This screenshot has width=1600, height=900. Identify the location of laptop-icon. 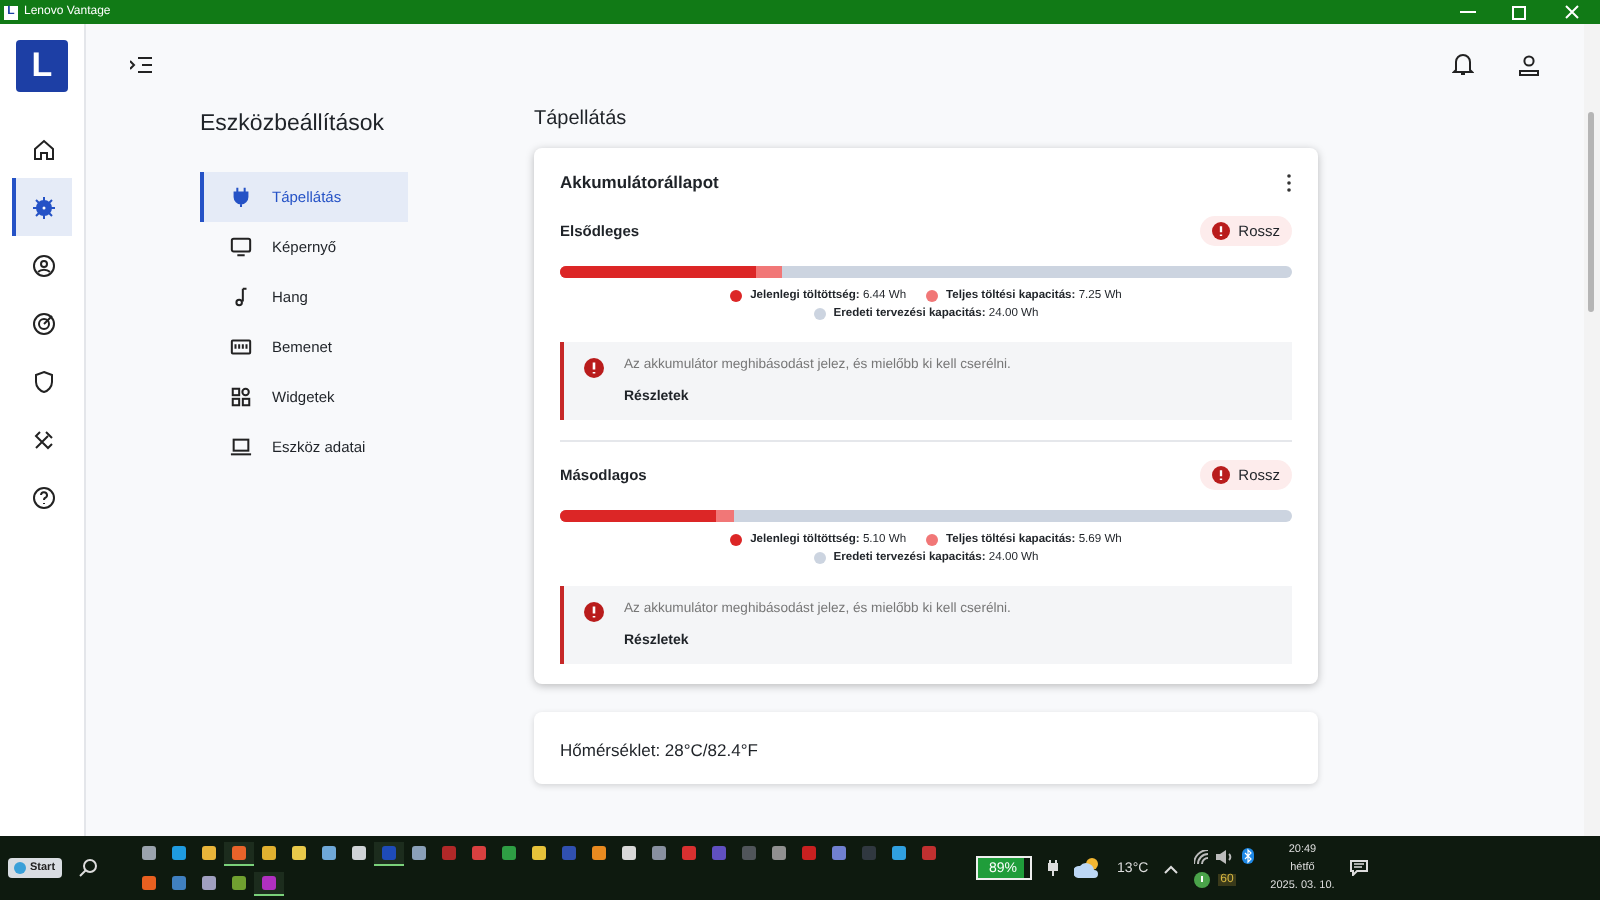
(241, 447).